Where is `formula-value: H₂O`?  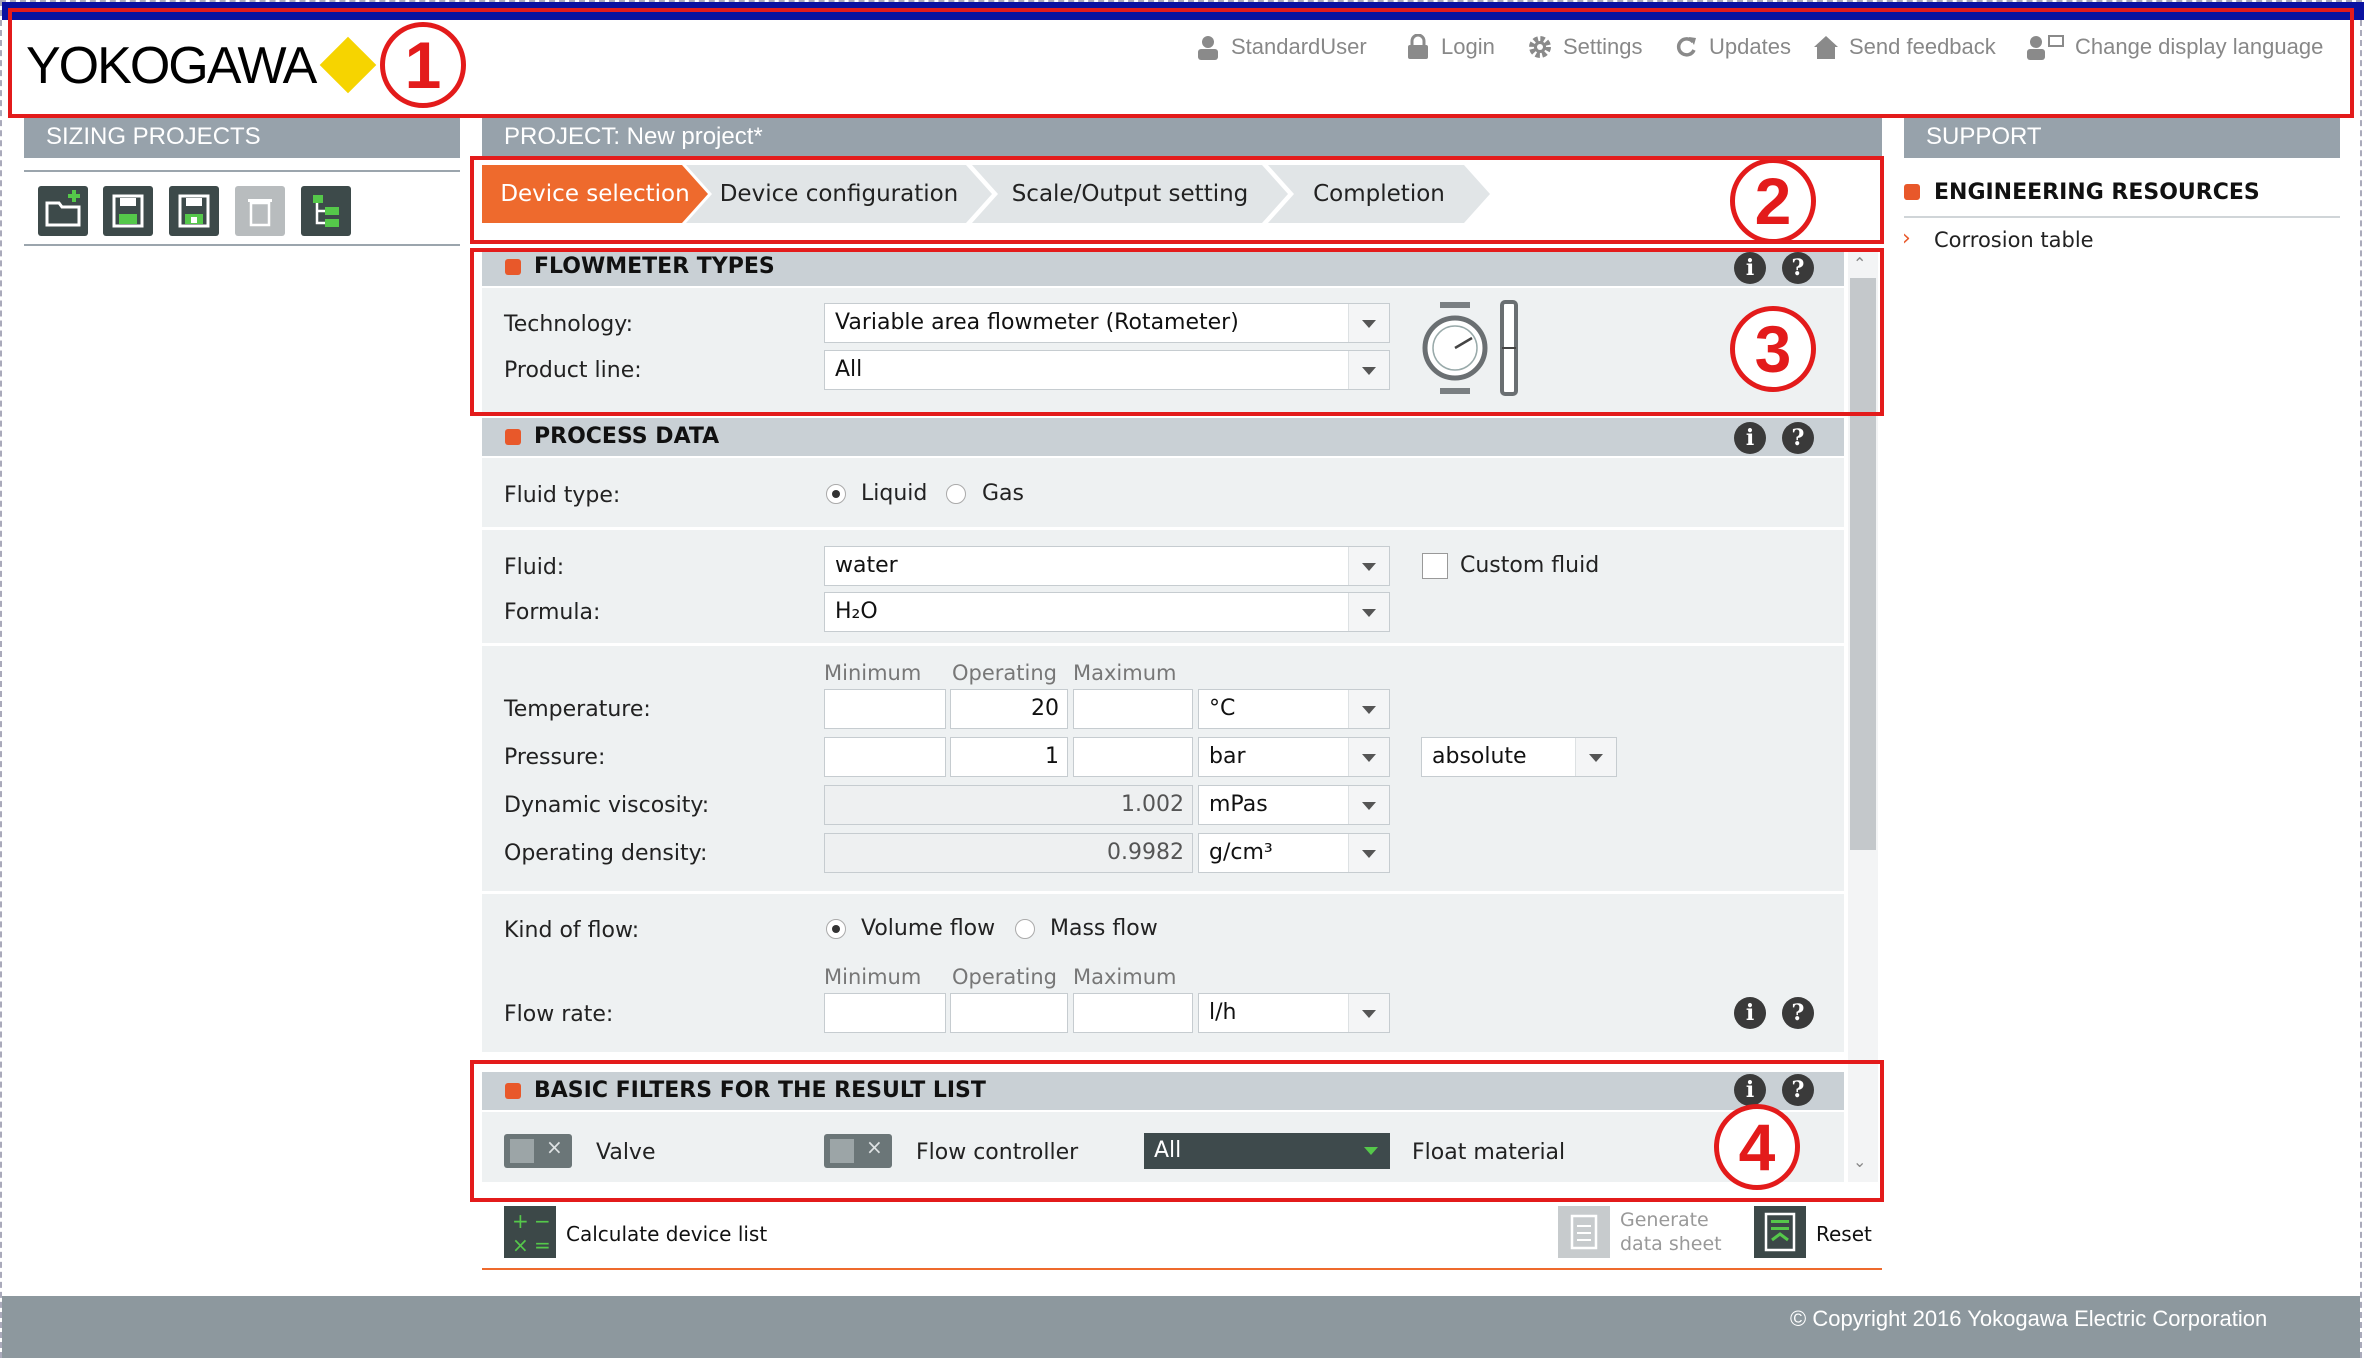 formula-value: H₂O is located at coordinates (856, 611).